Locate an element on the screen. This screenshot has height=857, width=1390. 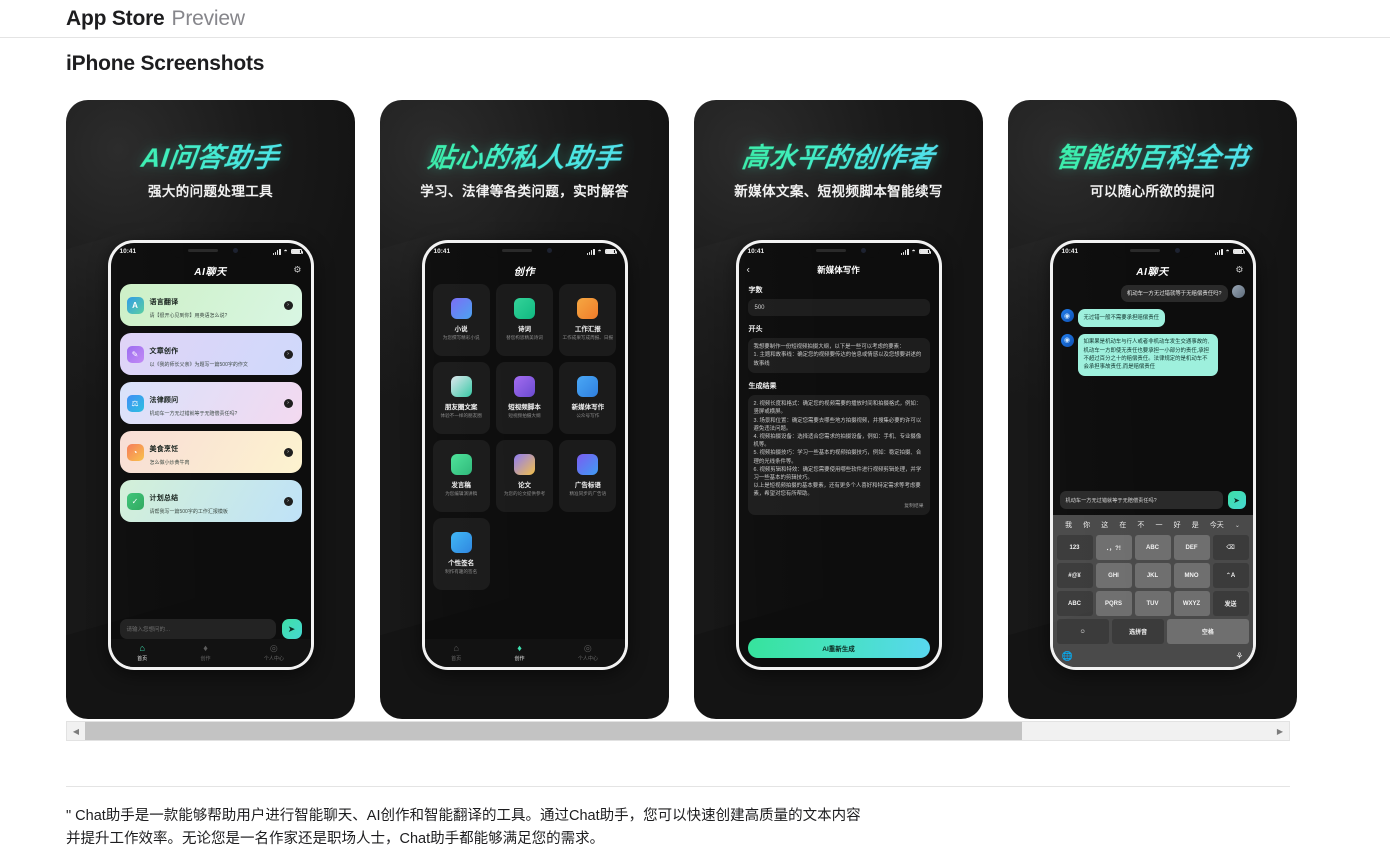
grid-item-sub: 短视频拍摄大纲 is located at coordinates (524, 416).